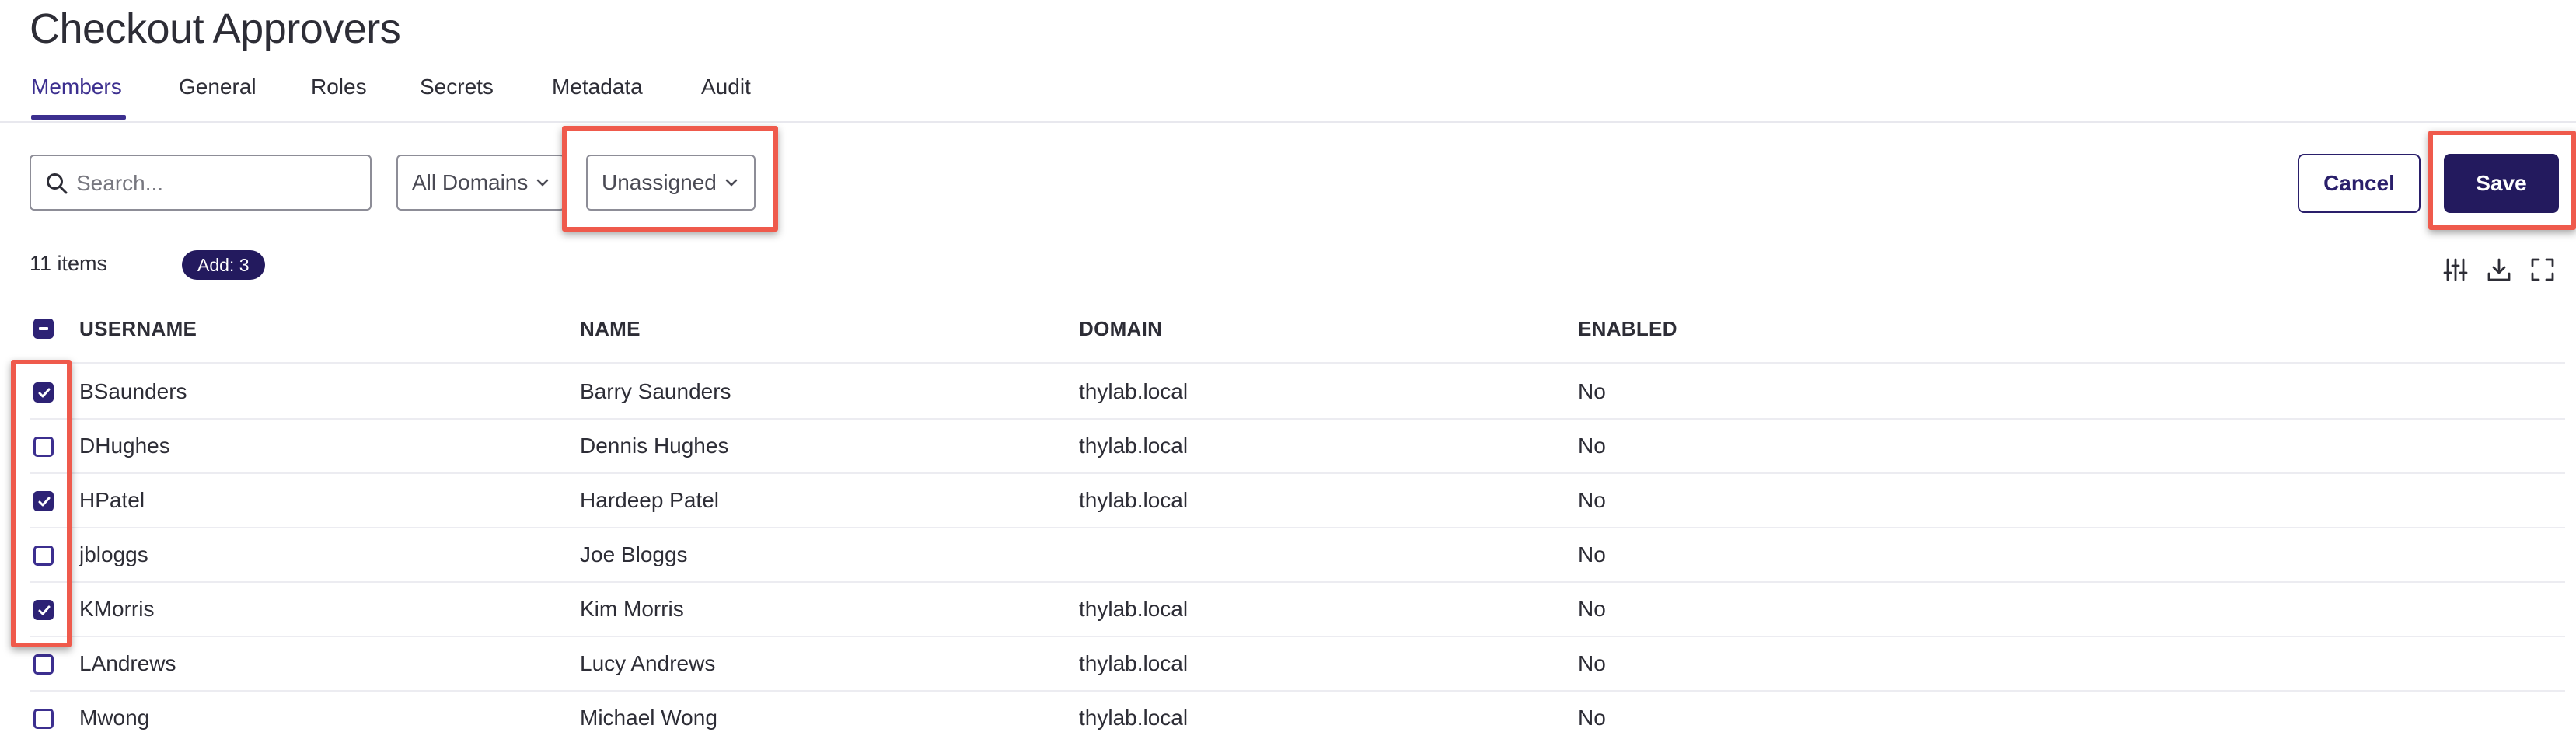 The height and width of the screenshot is (746, 2576). I want to click on search-box, so click(201, 183).